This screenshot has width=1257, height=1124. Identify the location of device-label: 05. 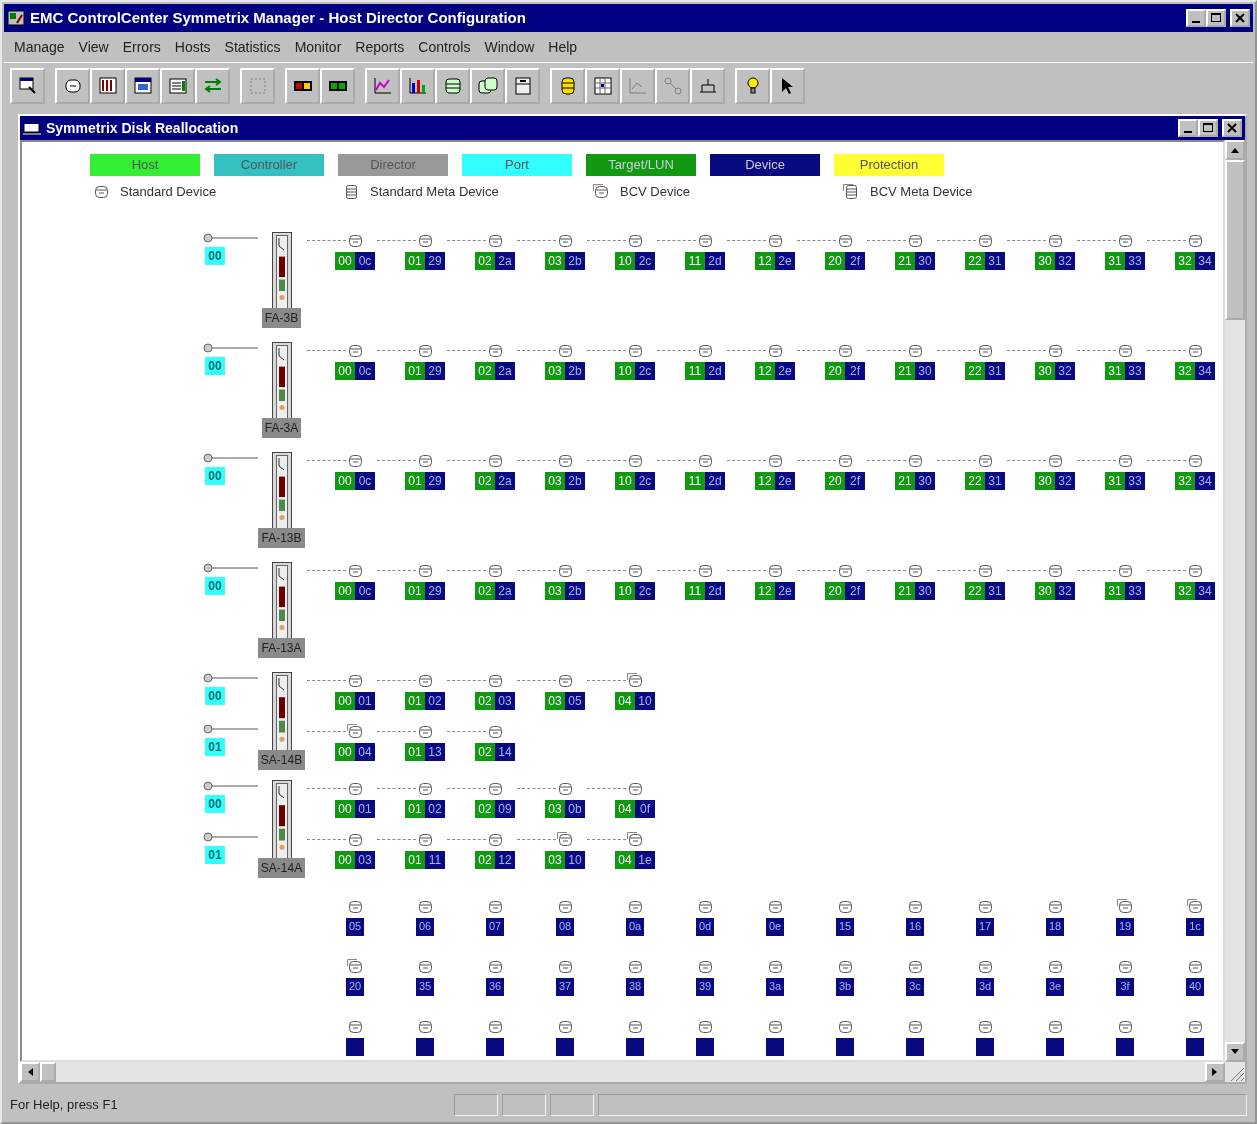
(575, 700).